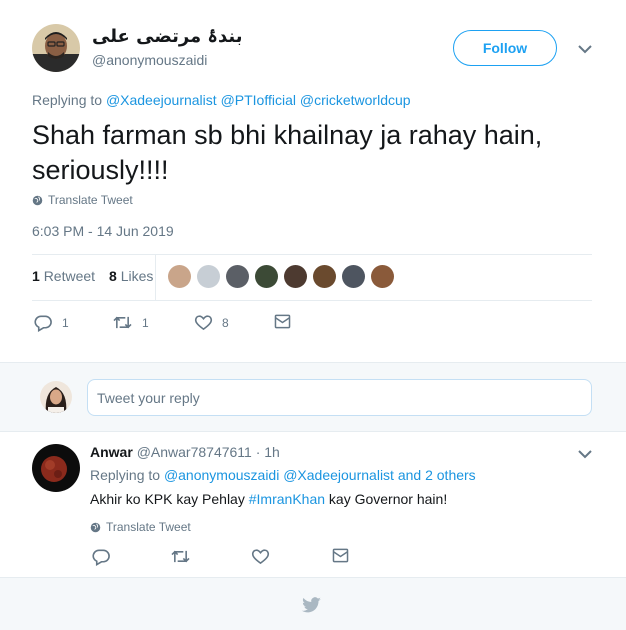  Describe the element at coordinates (100, 170) in the screenshot. I see `tweet-text-line: seriously!!!!` at that location.